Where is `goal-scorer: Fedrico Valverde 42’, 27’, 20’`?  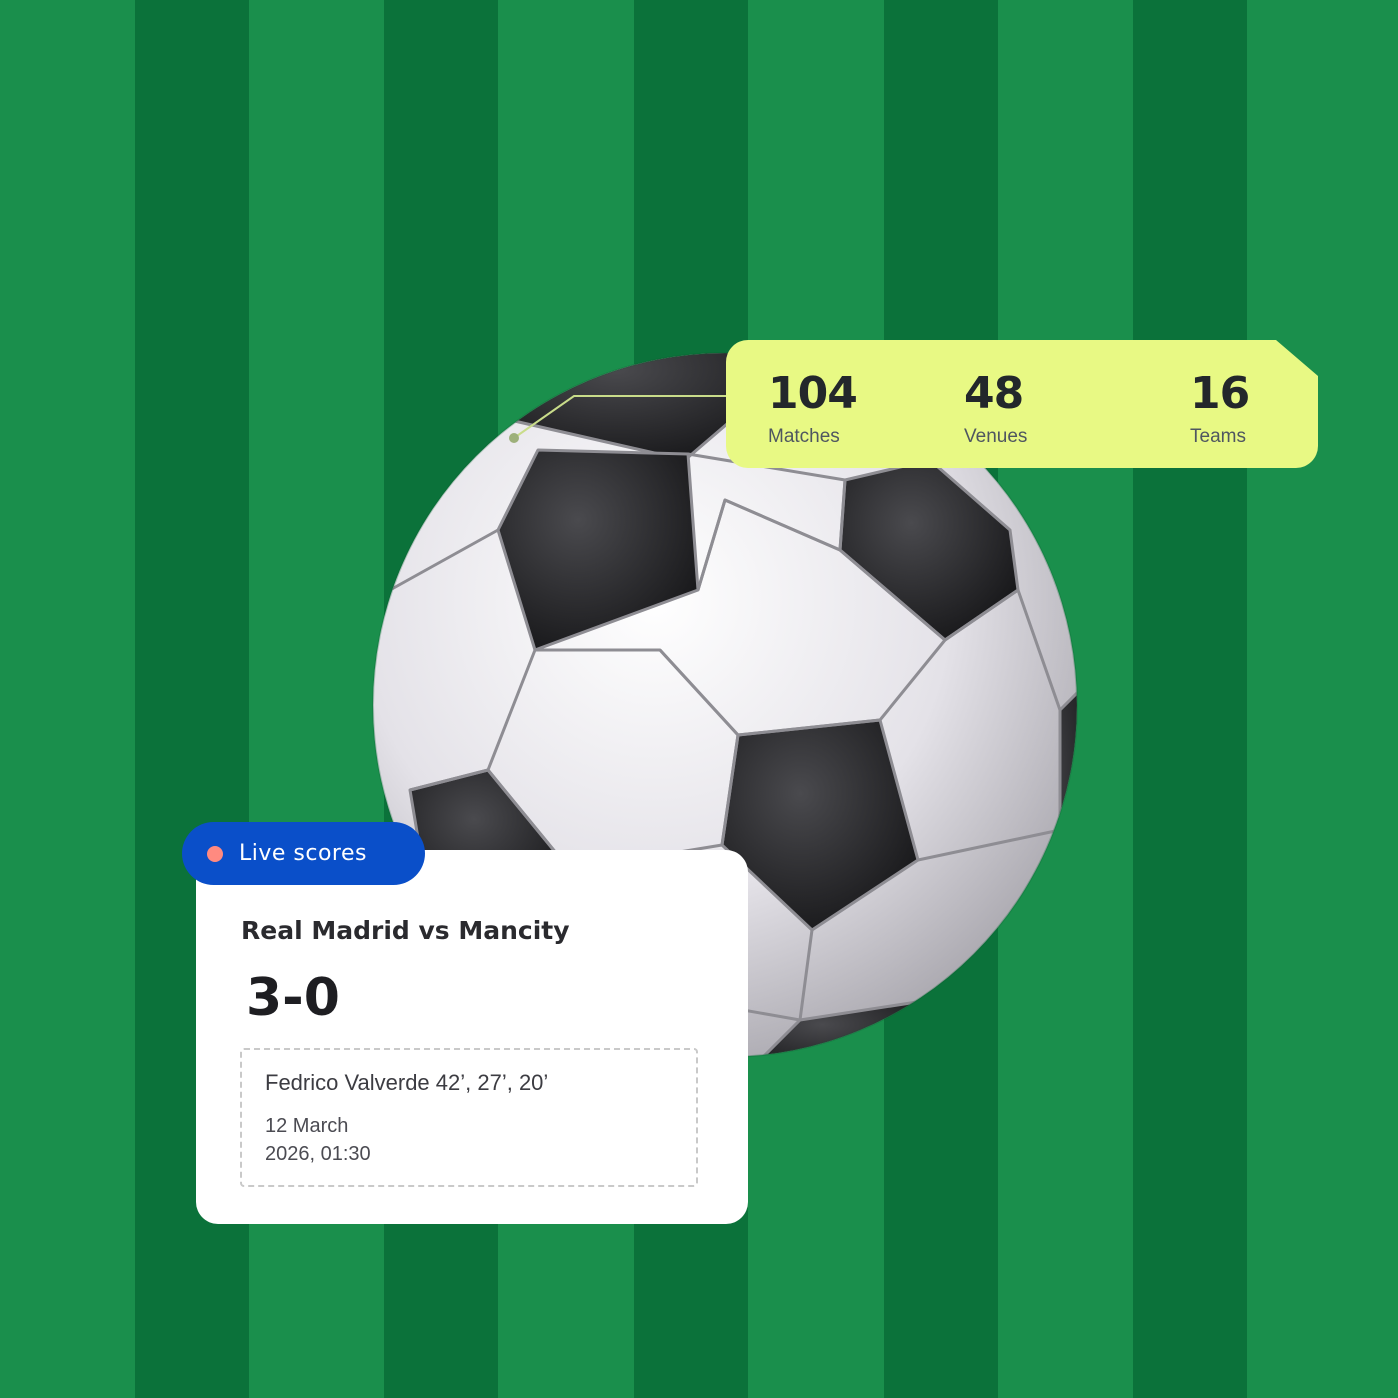
goal-scorer: Fedrico Valverde 42’, 27’, 20’ is located at coordinates (407, 1082).